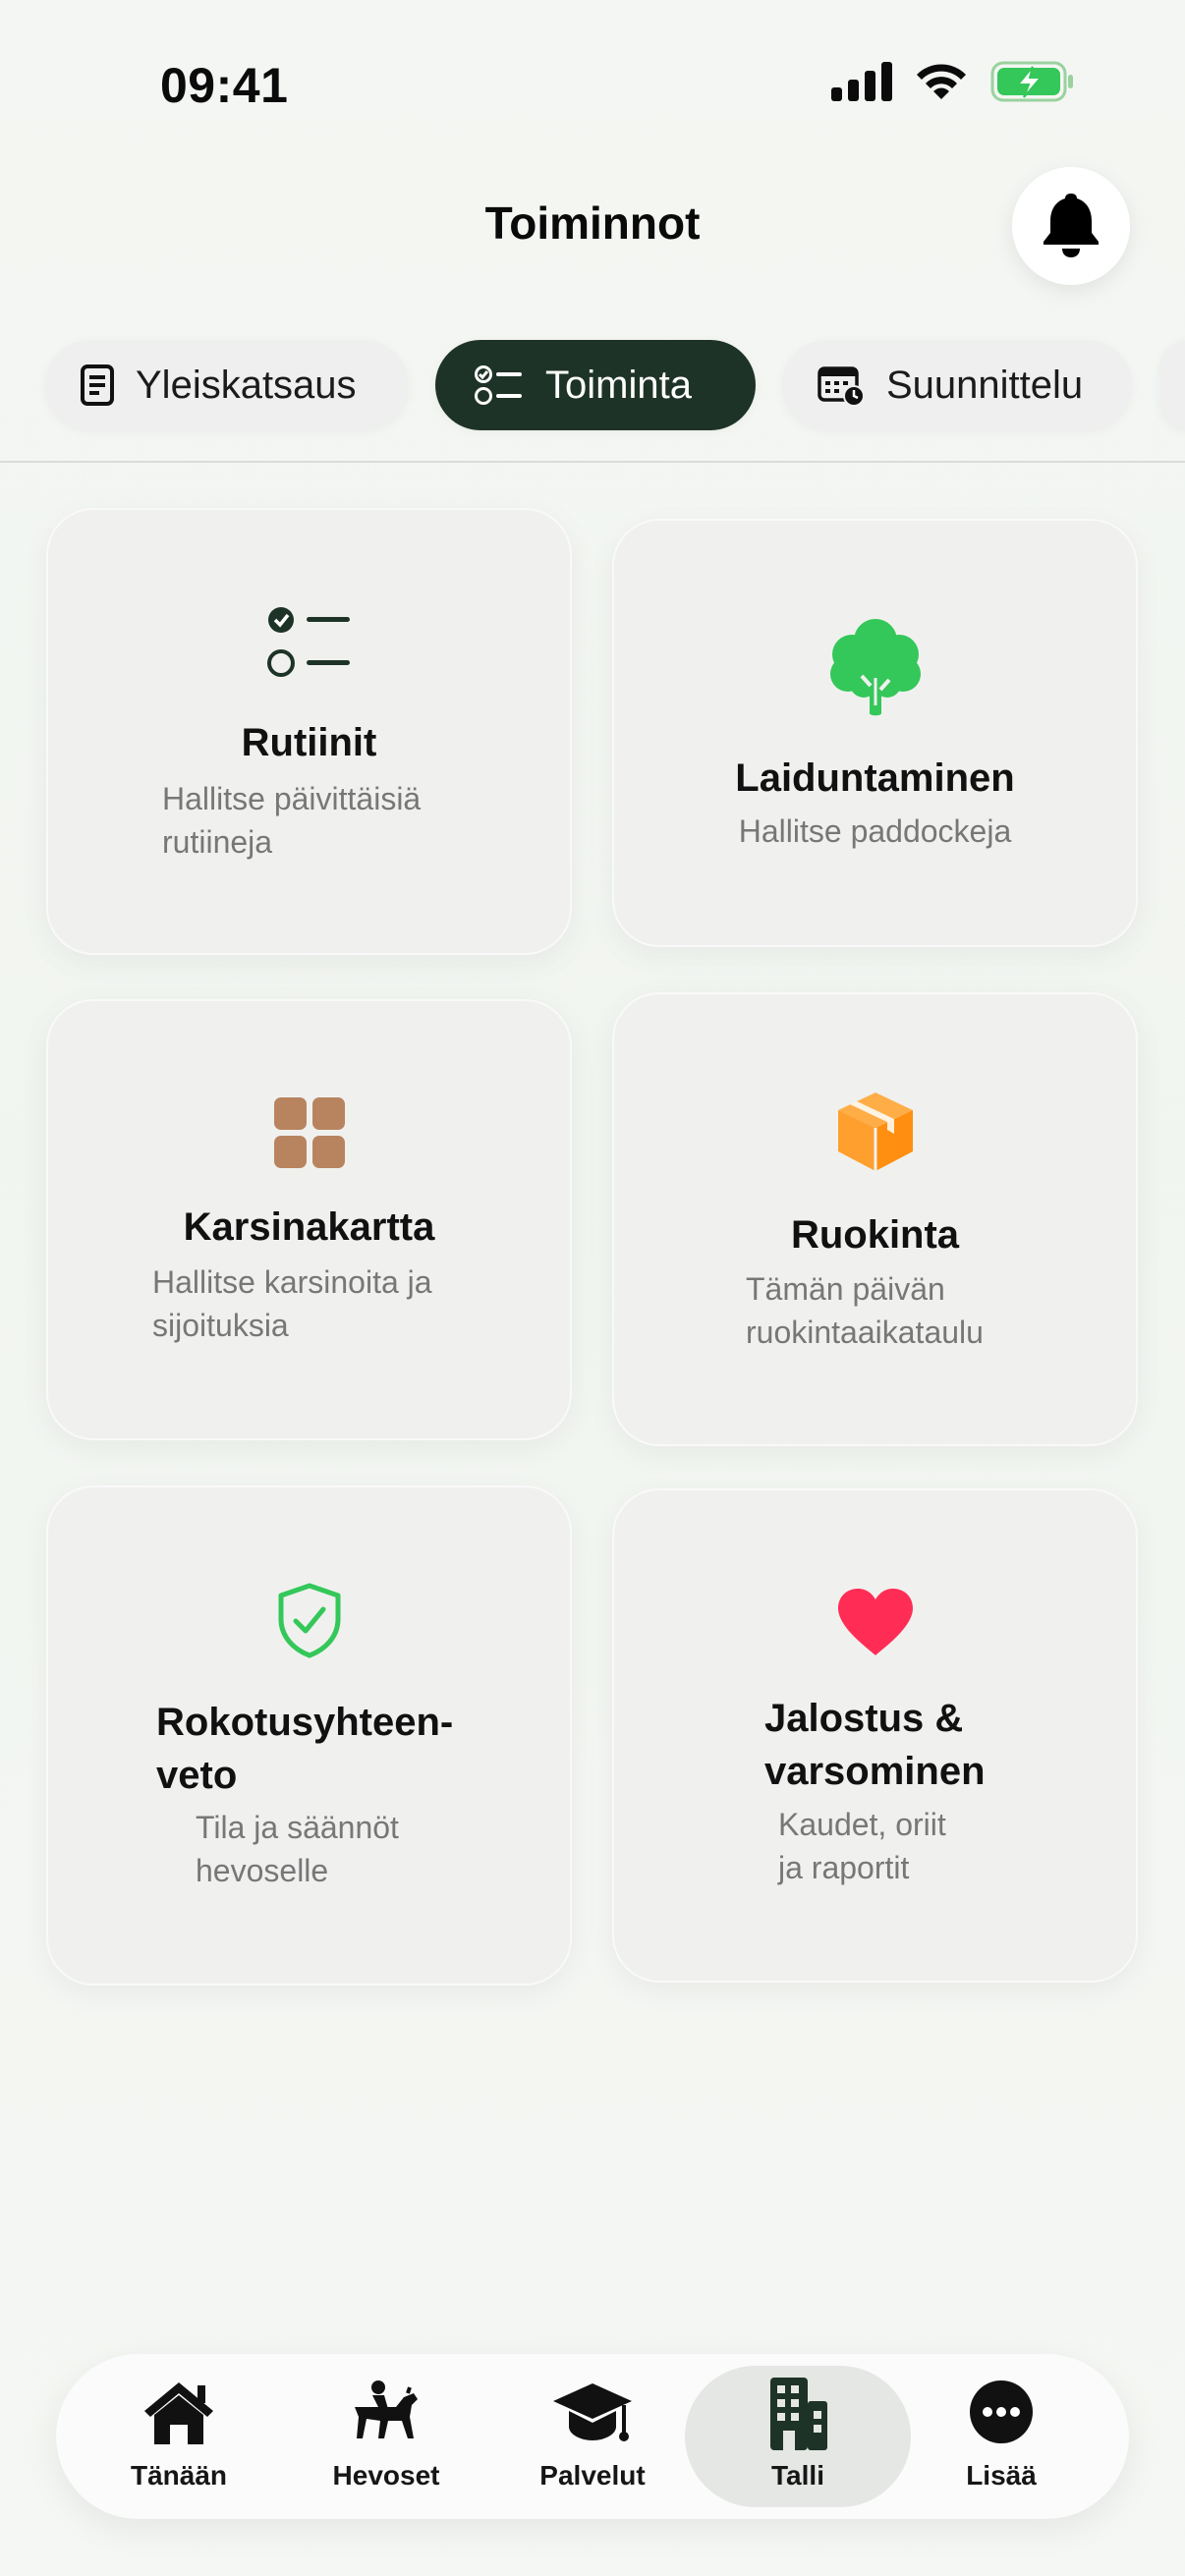 The image size is (1185, 2576). What do you see at coordinates (875, 778) in the screenshot?
I see `card-title: Laiduntaminen` at bounding box center [875, 778].